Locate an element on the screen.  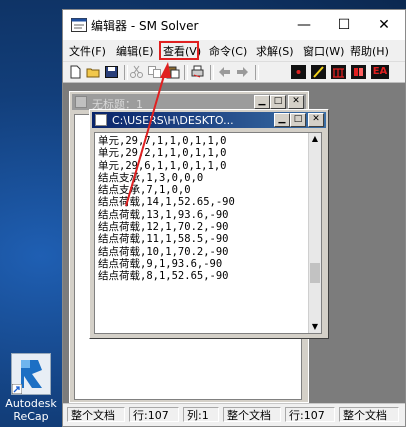
cut-icon is located at coordinates (136, 72).